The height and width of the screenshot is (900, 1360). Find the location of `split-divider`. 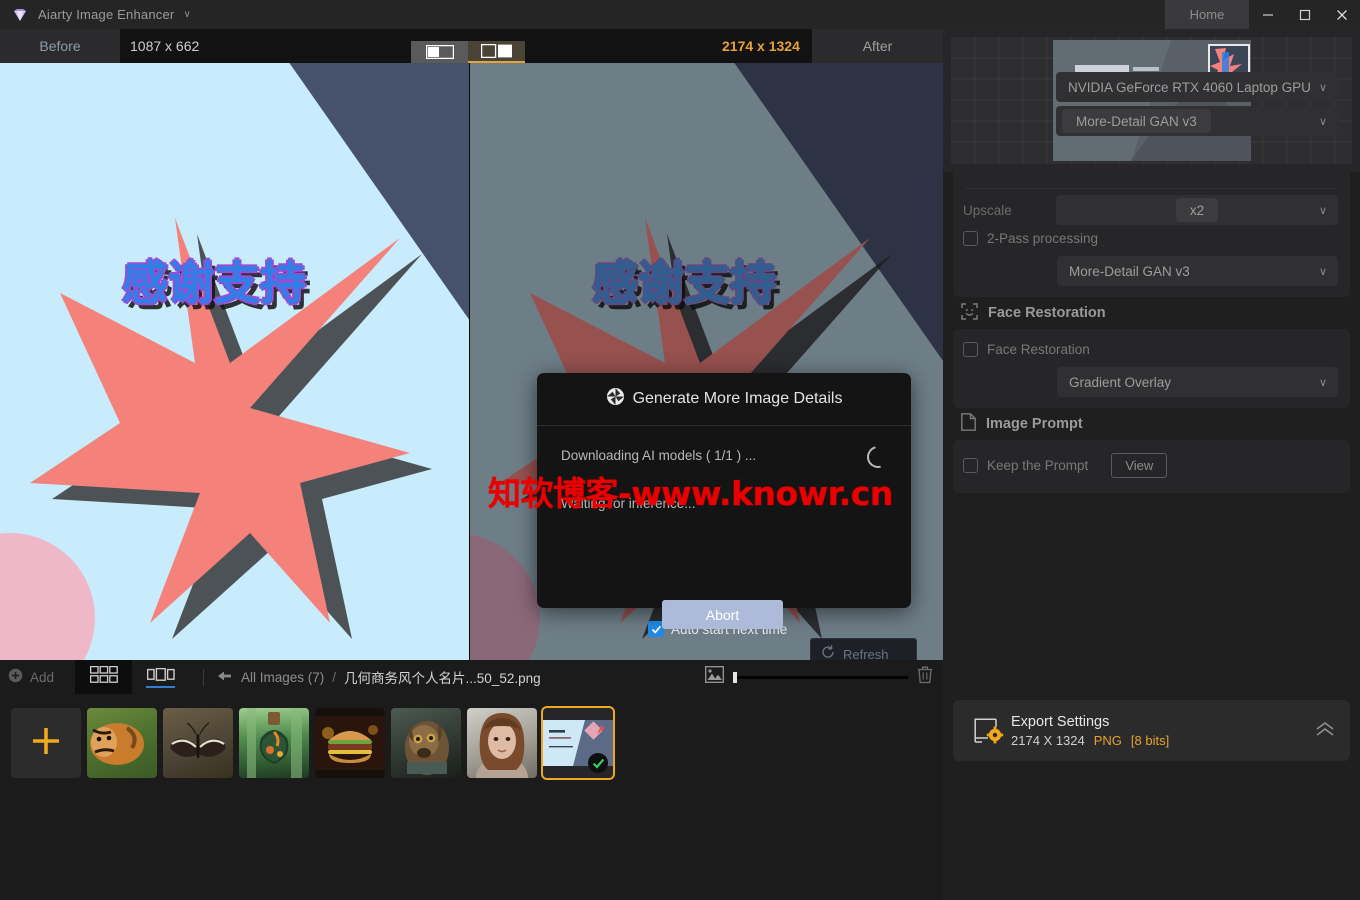

split-divider is located at coordinates (469, 361).